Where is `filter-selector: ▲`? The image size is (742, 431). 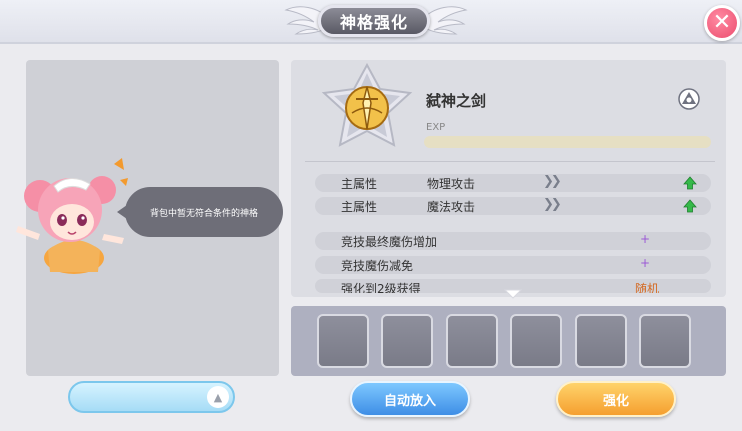
filter-selector: ▲ is located at coordinates (151, 397).